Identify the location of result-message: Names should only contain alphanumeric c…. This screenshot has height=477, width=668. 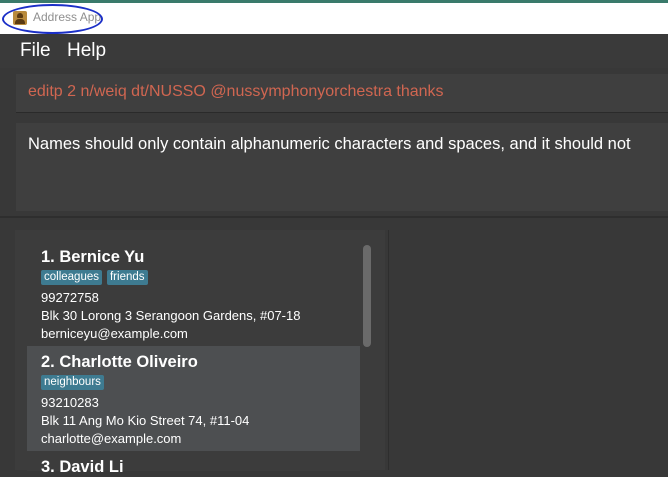
(329, 144).